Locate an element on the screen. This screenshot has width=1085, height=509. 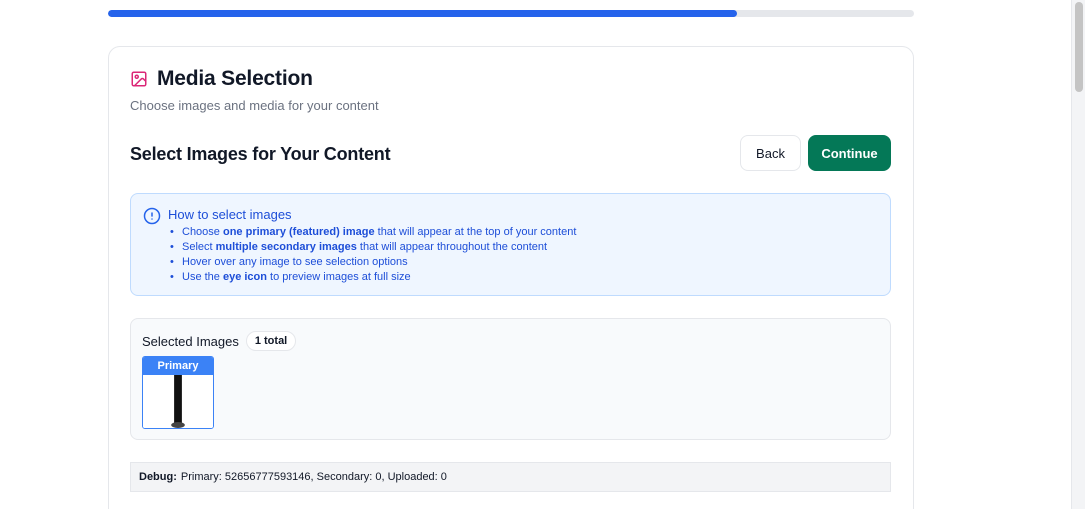
page-title: Media Selection is located at coordinates (235, 78).